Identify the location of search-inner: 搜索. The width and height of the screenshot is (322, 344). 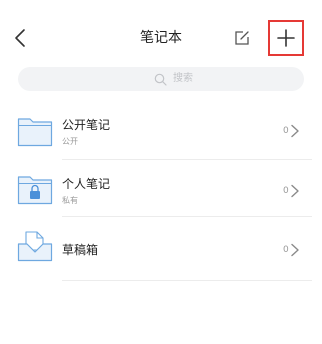
(173, 79).